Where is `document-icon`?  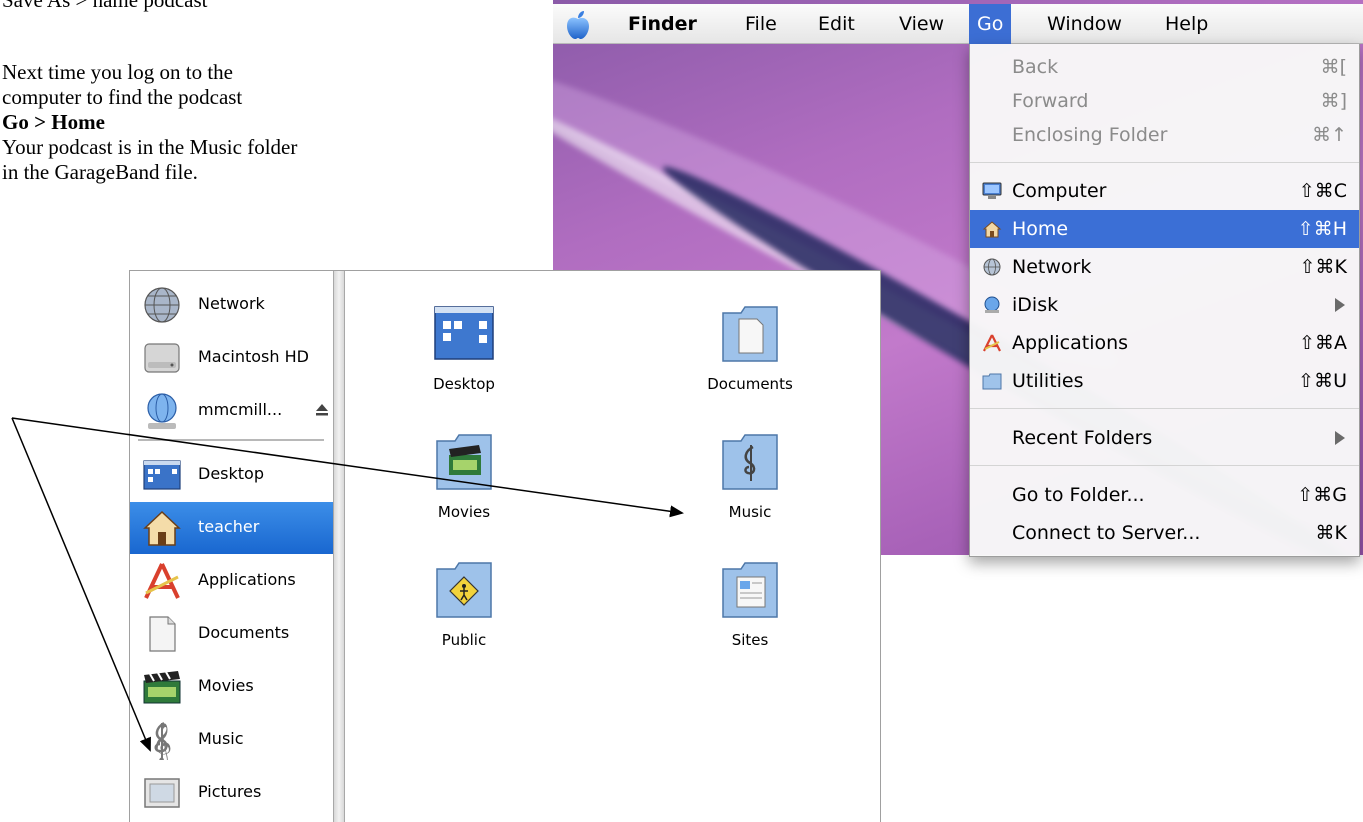
document-icon is located at coordinates (162, 634).